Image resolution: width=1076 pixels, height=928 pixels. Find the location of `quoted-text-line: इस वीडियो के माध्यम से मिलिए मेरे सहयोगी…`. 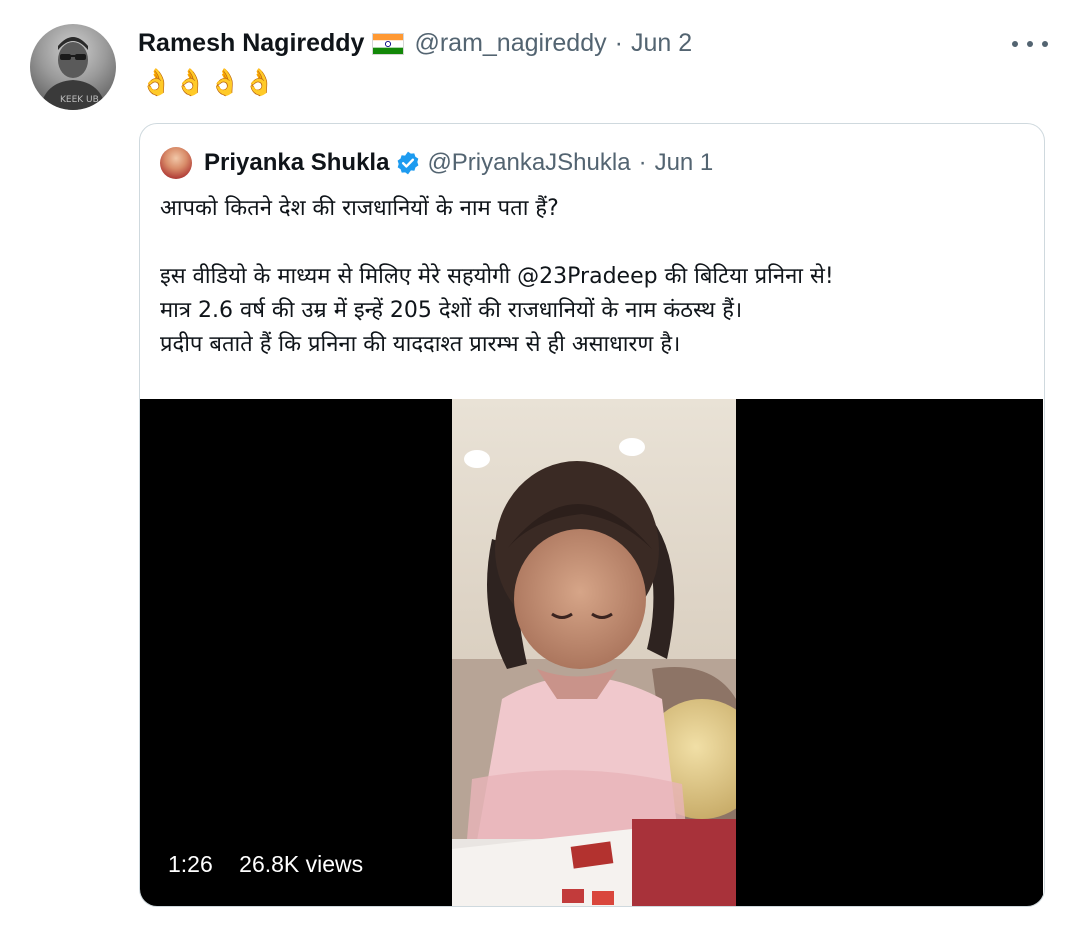

quoted-text-line: इस वीडियो के माध्यम से मिलिए मेरे सहयोगी… is located at coordinates (497, 276).